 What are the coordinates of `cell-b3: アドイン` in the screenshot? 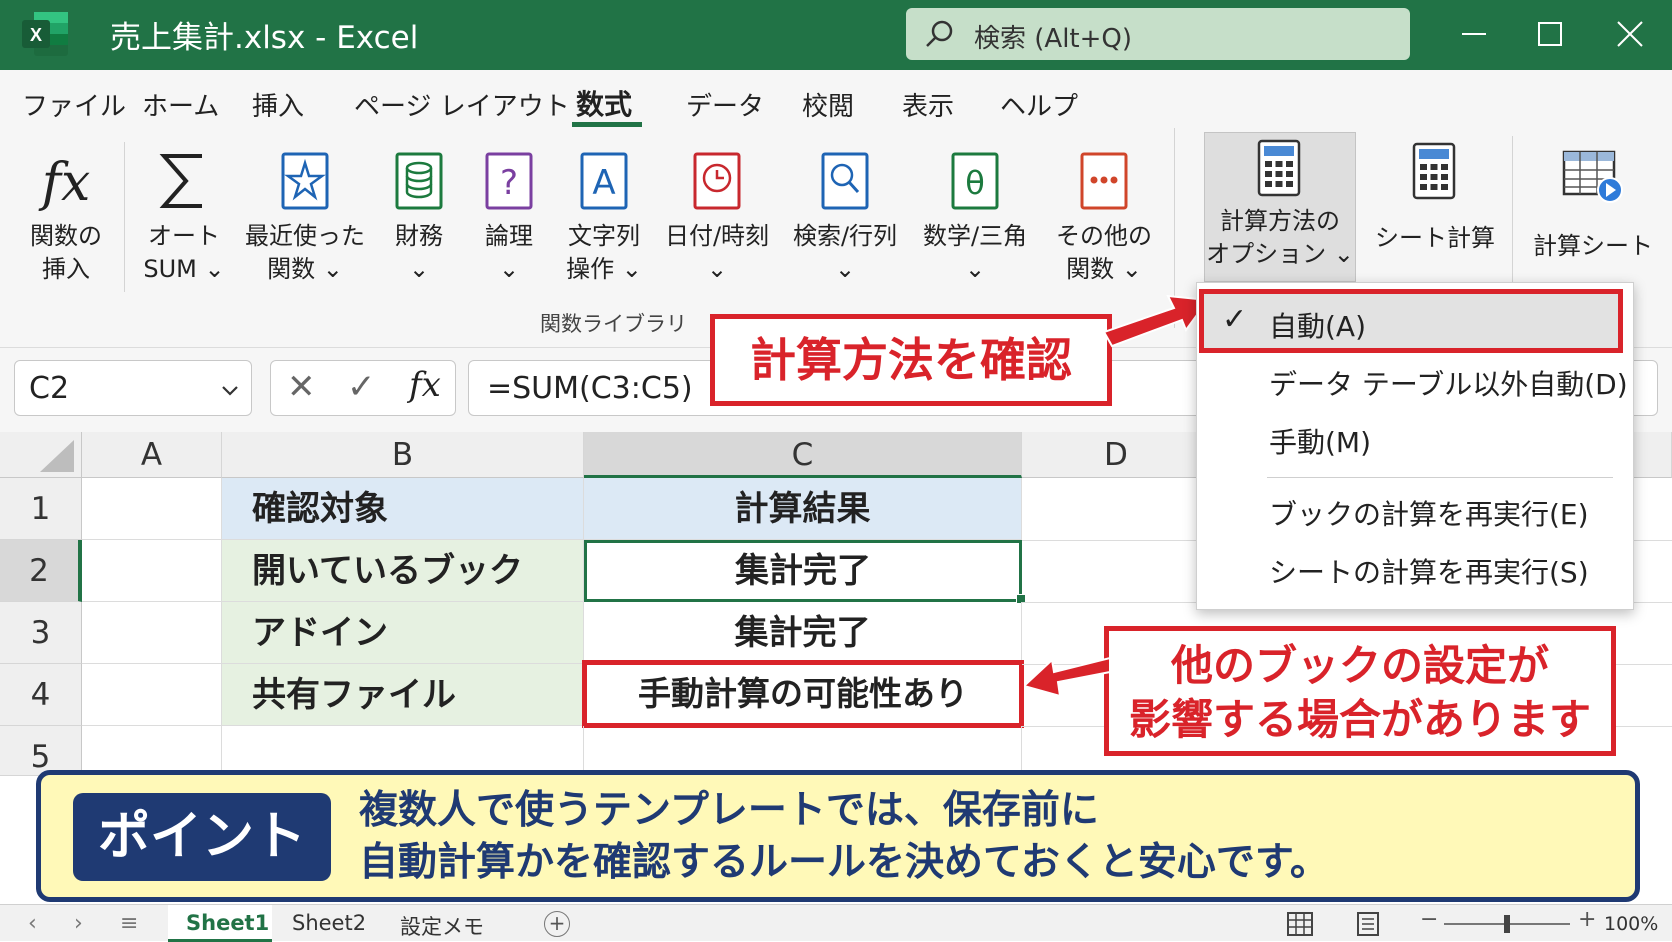 It's located at (403, 633).